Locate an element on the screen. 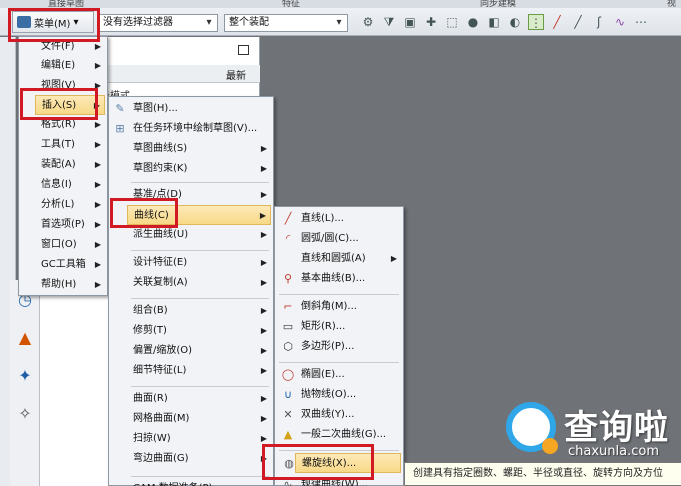 The image size is (681, 486). main-menu-item-label: 格式(R) is located at coordinates (58, 124).